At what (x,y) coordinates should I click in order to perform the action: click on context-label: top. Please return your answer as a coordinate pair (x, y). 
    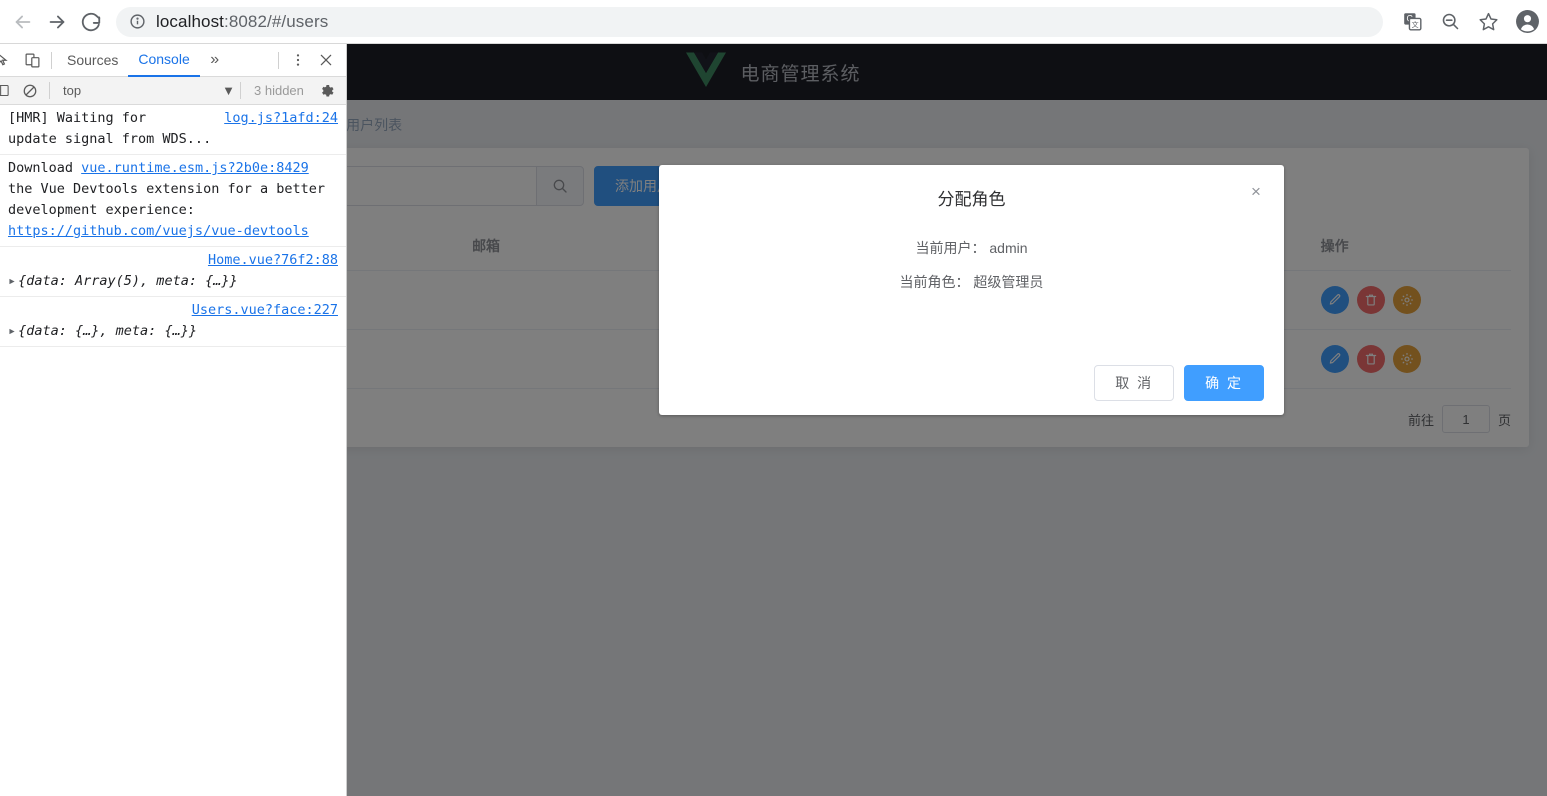
    Looking at the image, I should click on (72, 90).